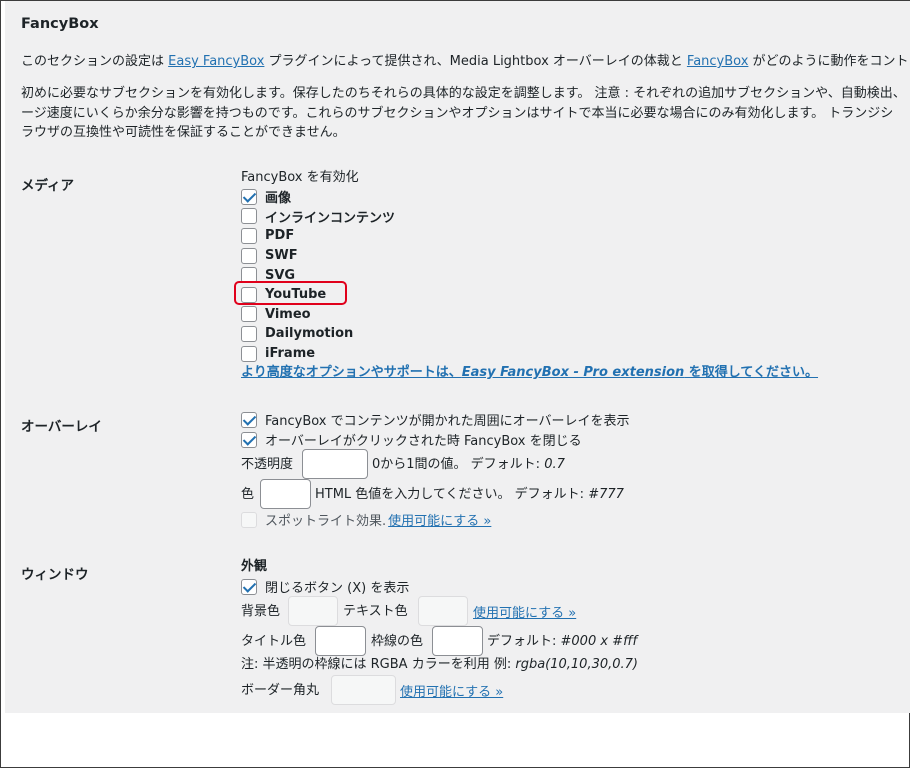 This screenshot has height=768, width=910. What do you see at coordinates (249, 353) in the screenshot?
I see `checkbox-iframe` at bounding box center [249, 353].